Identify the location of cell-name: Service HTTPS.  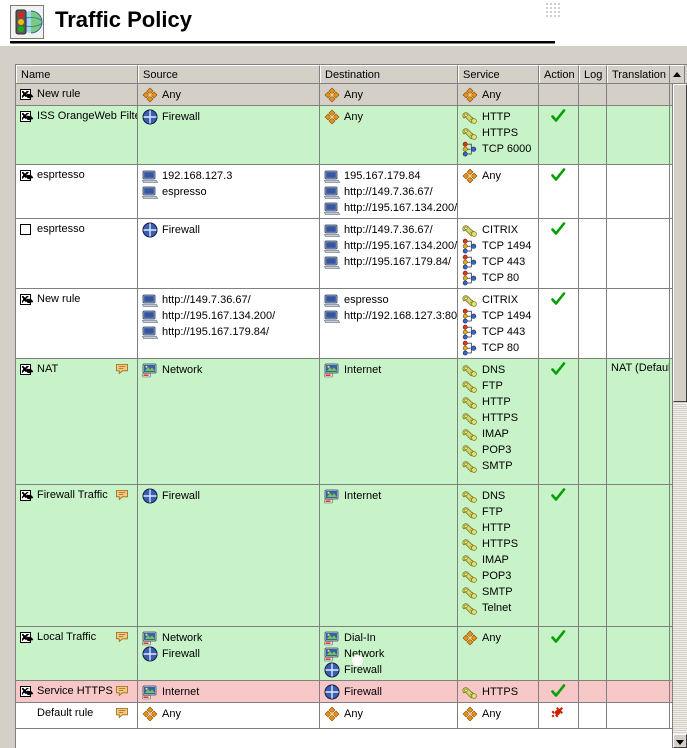
(77, 691).